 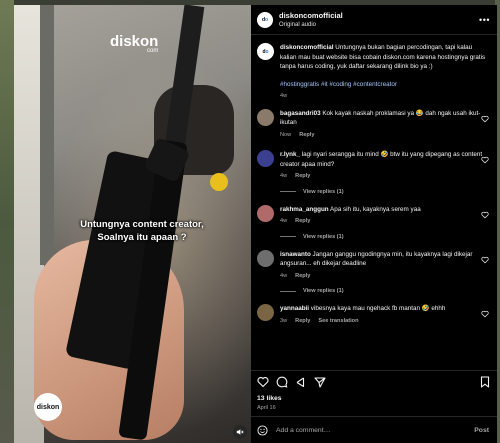 What do you see at coordinates (374, 380) in the screenshot?
I see `action-bar` at bounding box center [374, 380].